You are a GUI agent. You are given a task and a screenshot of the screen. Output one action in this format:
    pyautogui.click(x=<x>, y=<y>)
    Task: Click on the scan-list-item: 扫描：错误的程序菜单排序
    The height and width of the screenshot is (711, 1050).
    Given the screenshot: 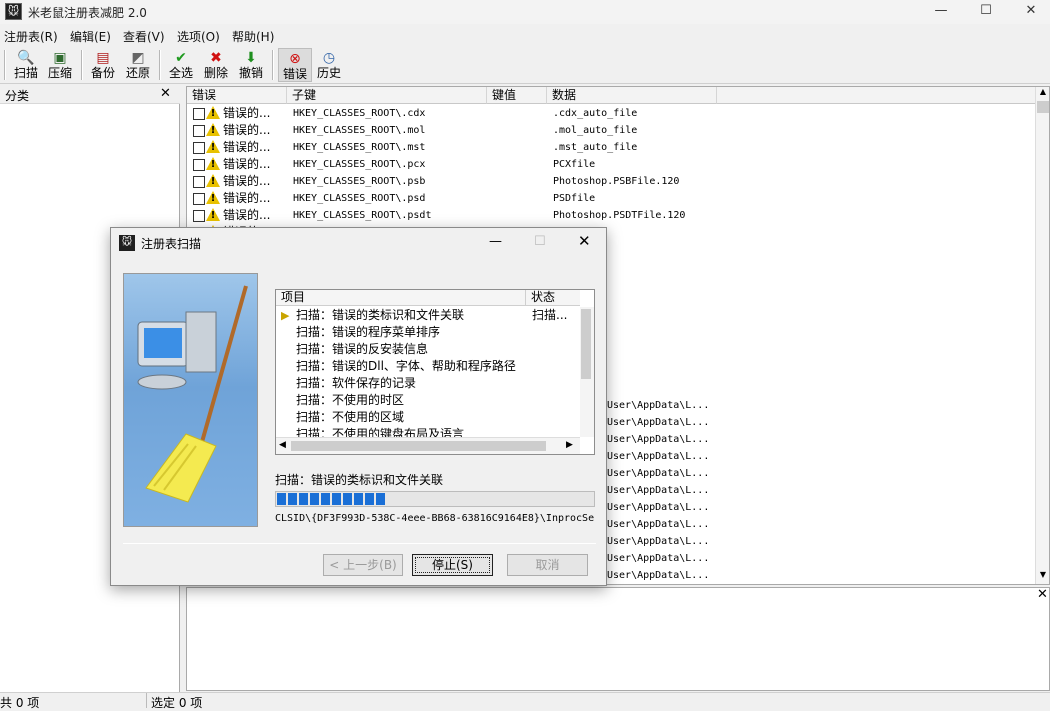 What is the action you would take?
    pyautogui.click(x=428, y=332)
    